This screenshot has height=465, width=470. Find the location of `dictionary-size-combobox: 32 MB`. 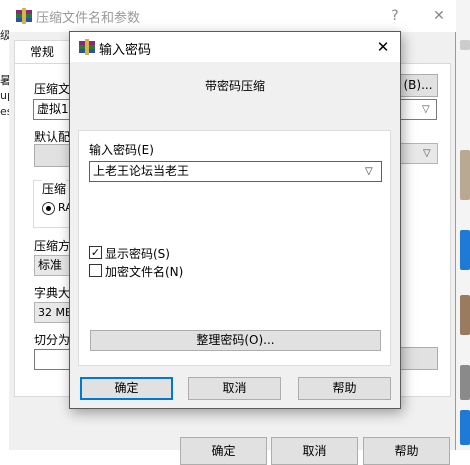

dictionary-size-combobox: 32 MB is located at coordinates (54, 312).